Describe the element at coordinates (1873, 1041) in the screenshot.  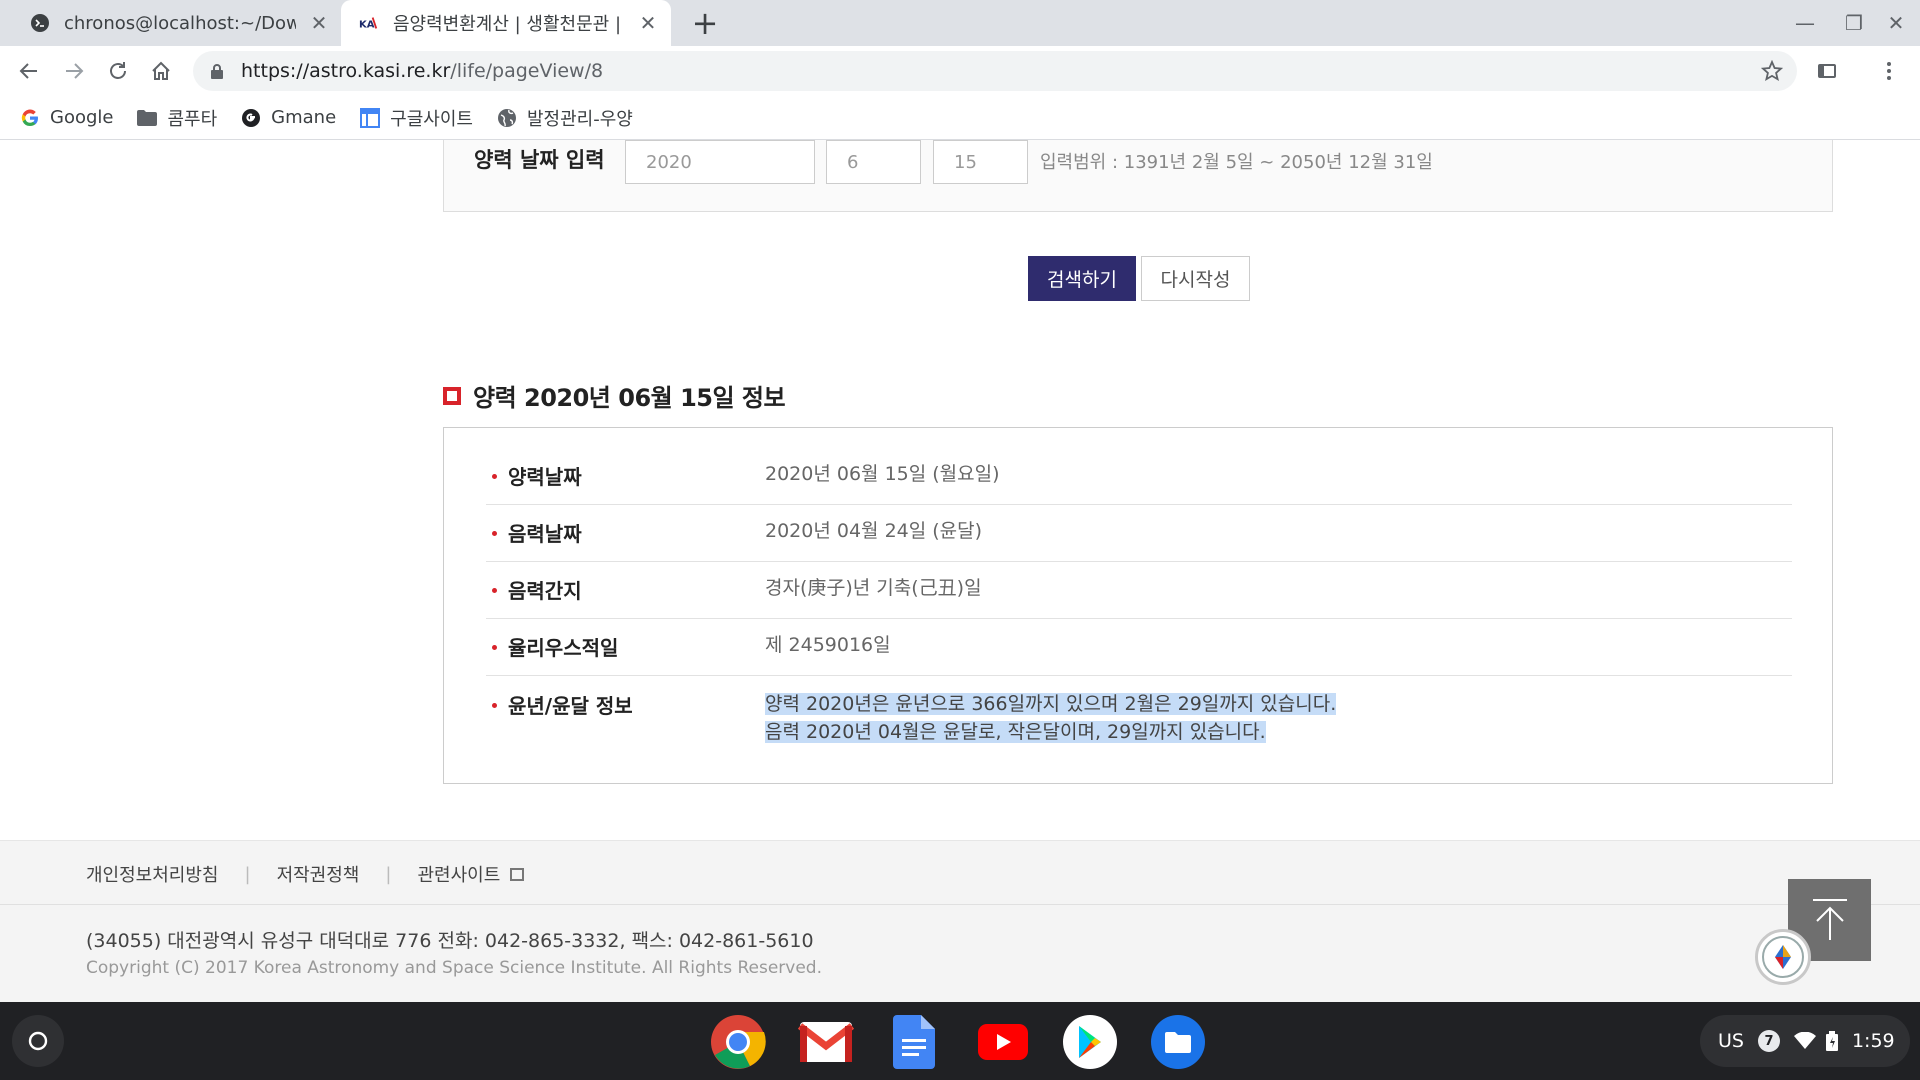
I see `clock: 1:59` at that location.